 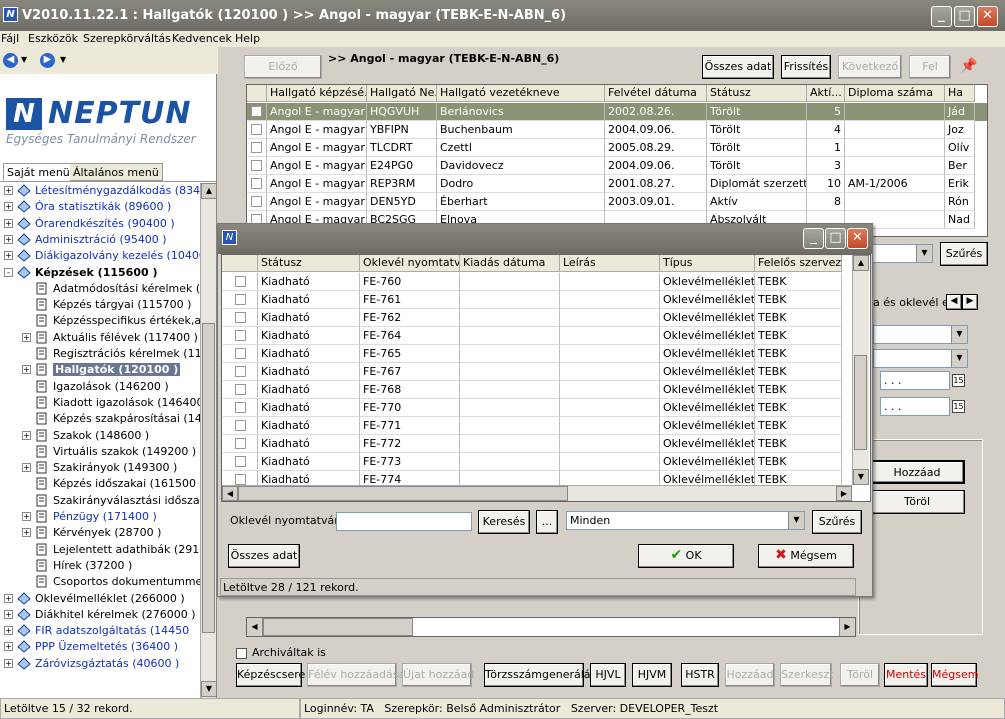 What do you see at coordinates (102, 387) in the screenshot?
I see `tree-item: Igazolások (146200 )` at bounding box center [102, 387].